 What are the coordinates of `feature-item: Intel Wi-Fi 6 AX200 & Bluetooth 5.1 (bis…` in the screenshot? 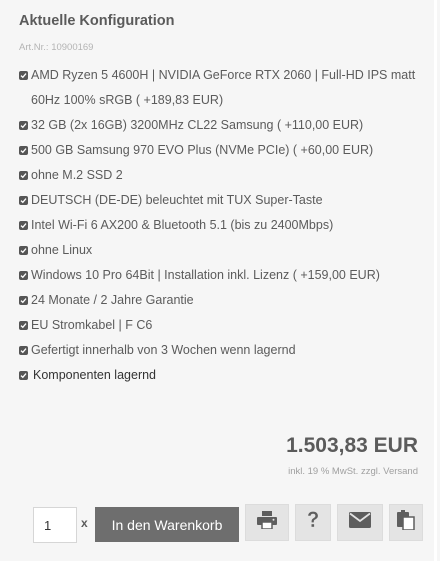 It's located at (219, 225).